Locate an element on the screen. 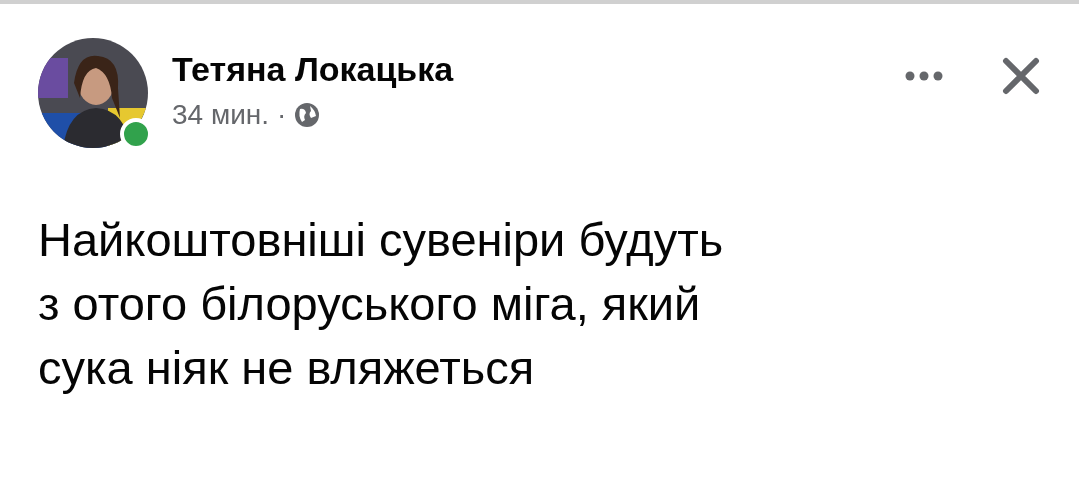 This screenshot has width=1079, height=504. globe-icon is located at coordinates (307, 115).